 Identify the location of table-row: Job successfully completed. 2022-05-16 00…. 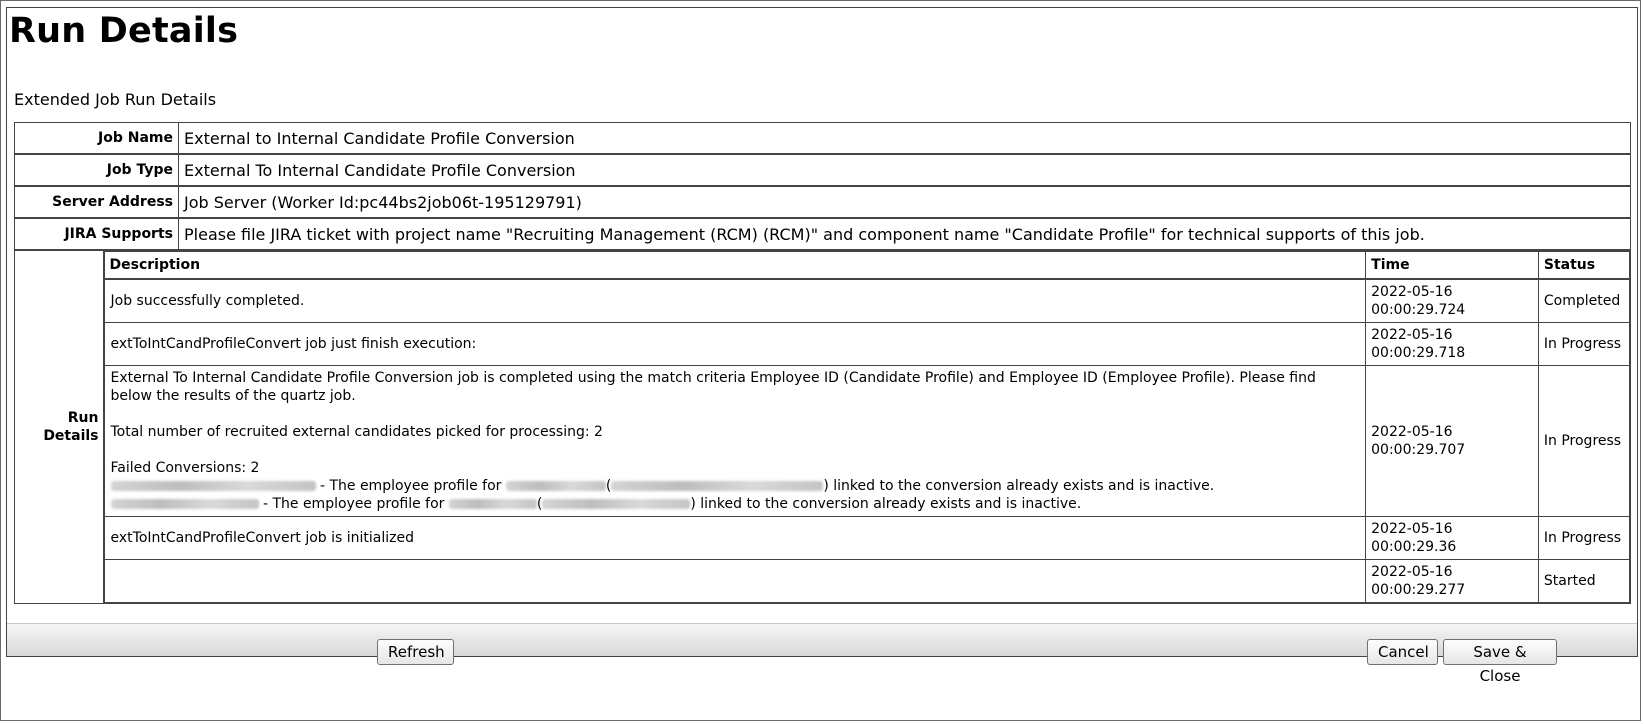
(867, 300).